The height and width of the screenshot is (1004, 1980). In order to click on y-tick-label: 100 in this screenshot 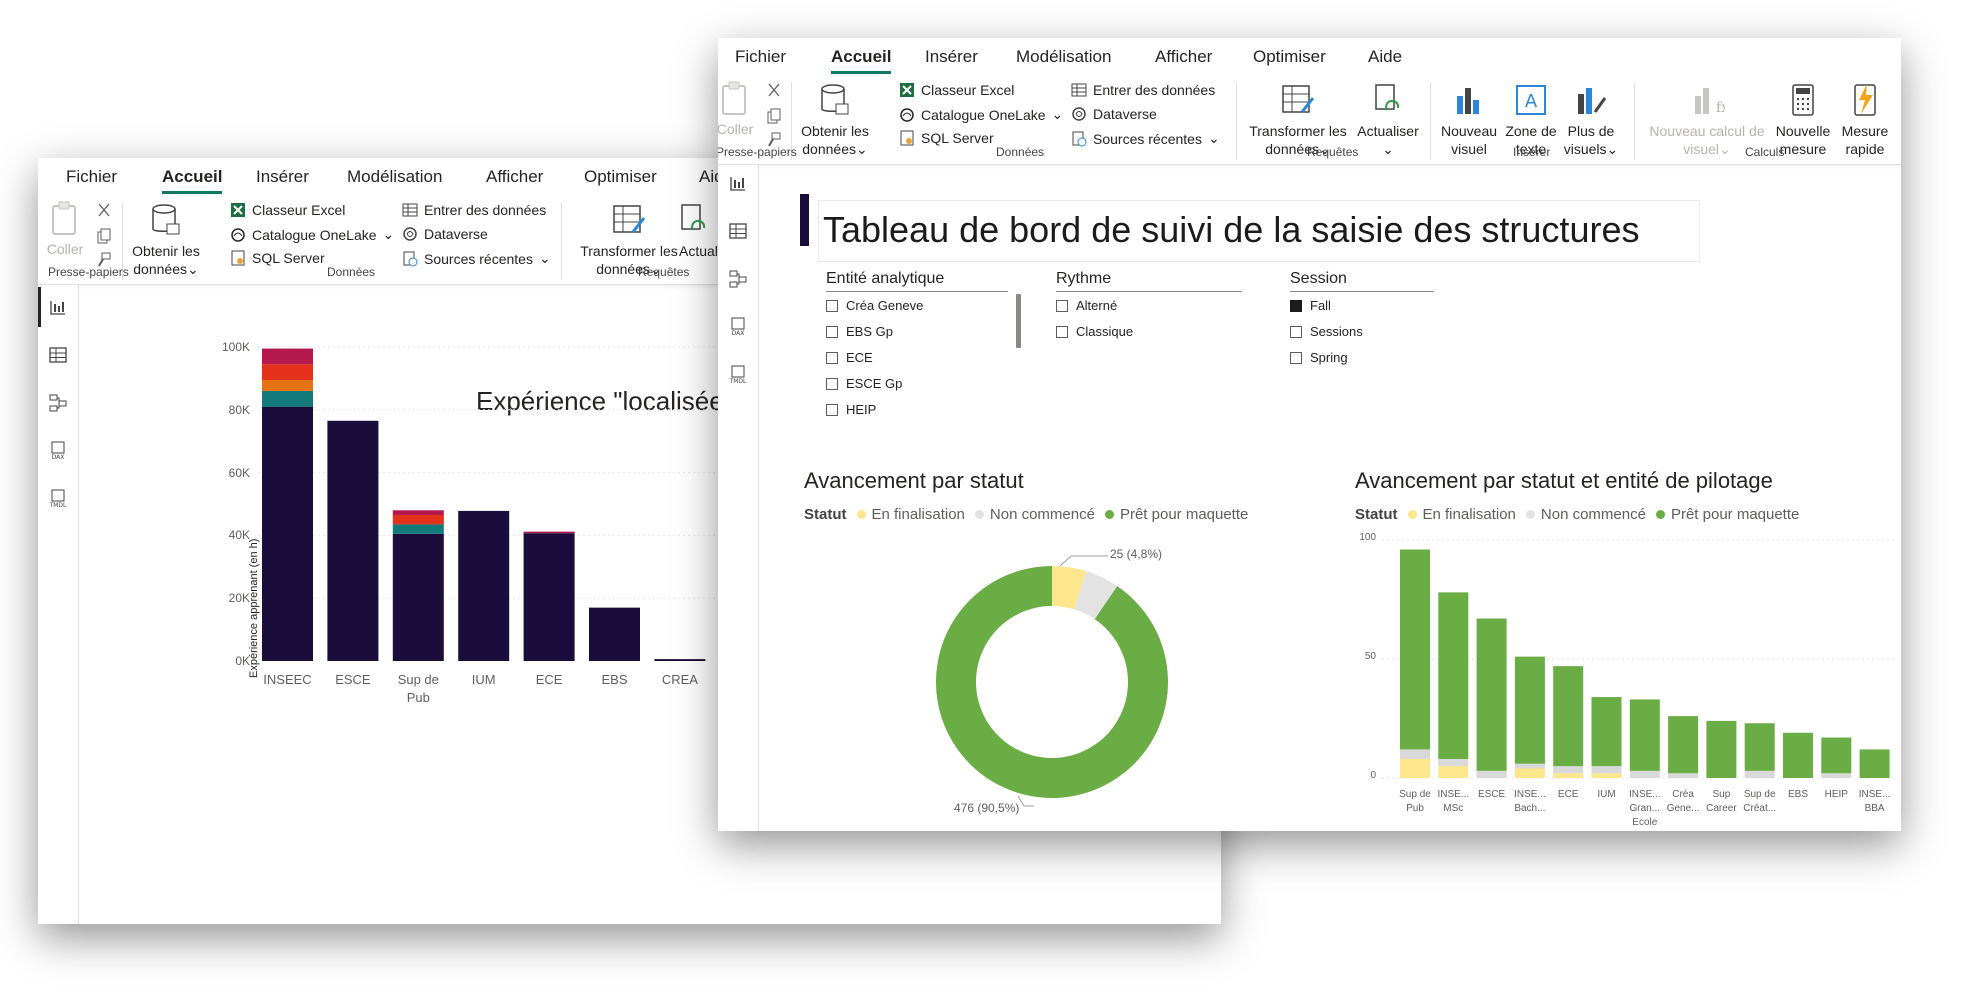, I will do `click(1367, 537)`.